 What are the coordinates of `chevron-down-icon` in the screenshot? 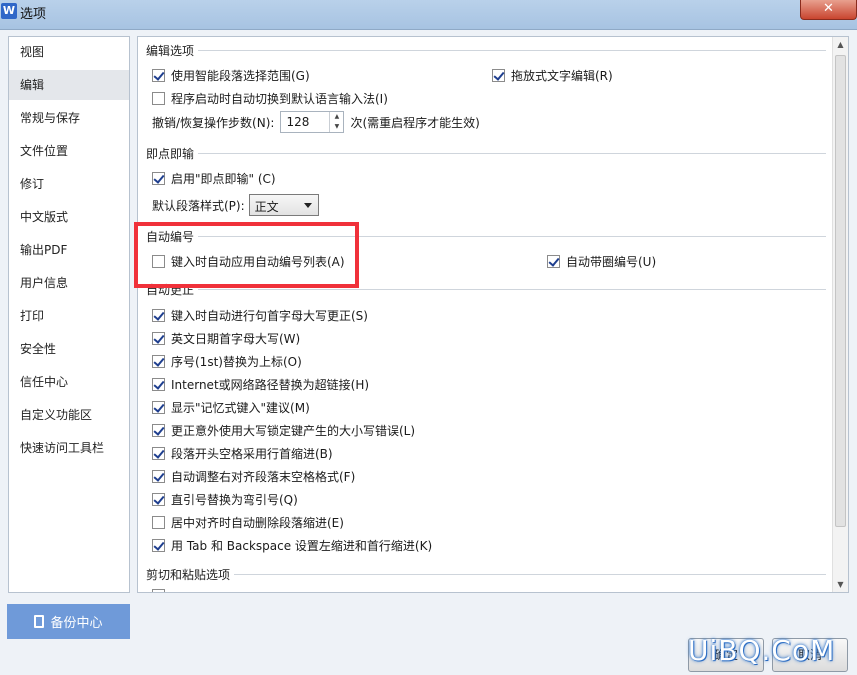 It's located at (307, 205).